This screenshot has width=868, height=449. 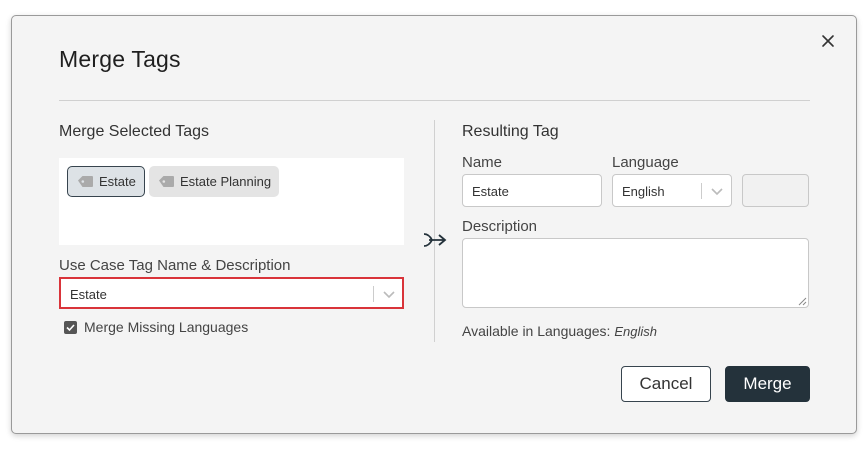 What do you see at coordinates (117, 181) in the screenshot?
I see `tag-chip-label: Estate` at bounding box center [117, 181].